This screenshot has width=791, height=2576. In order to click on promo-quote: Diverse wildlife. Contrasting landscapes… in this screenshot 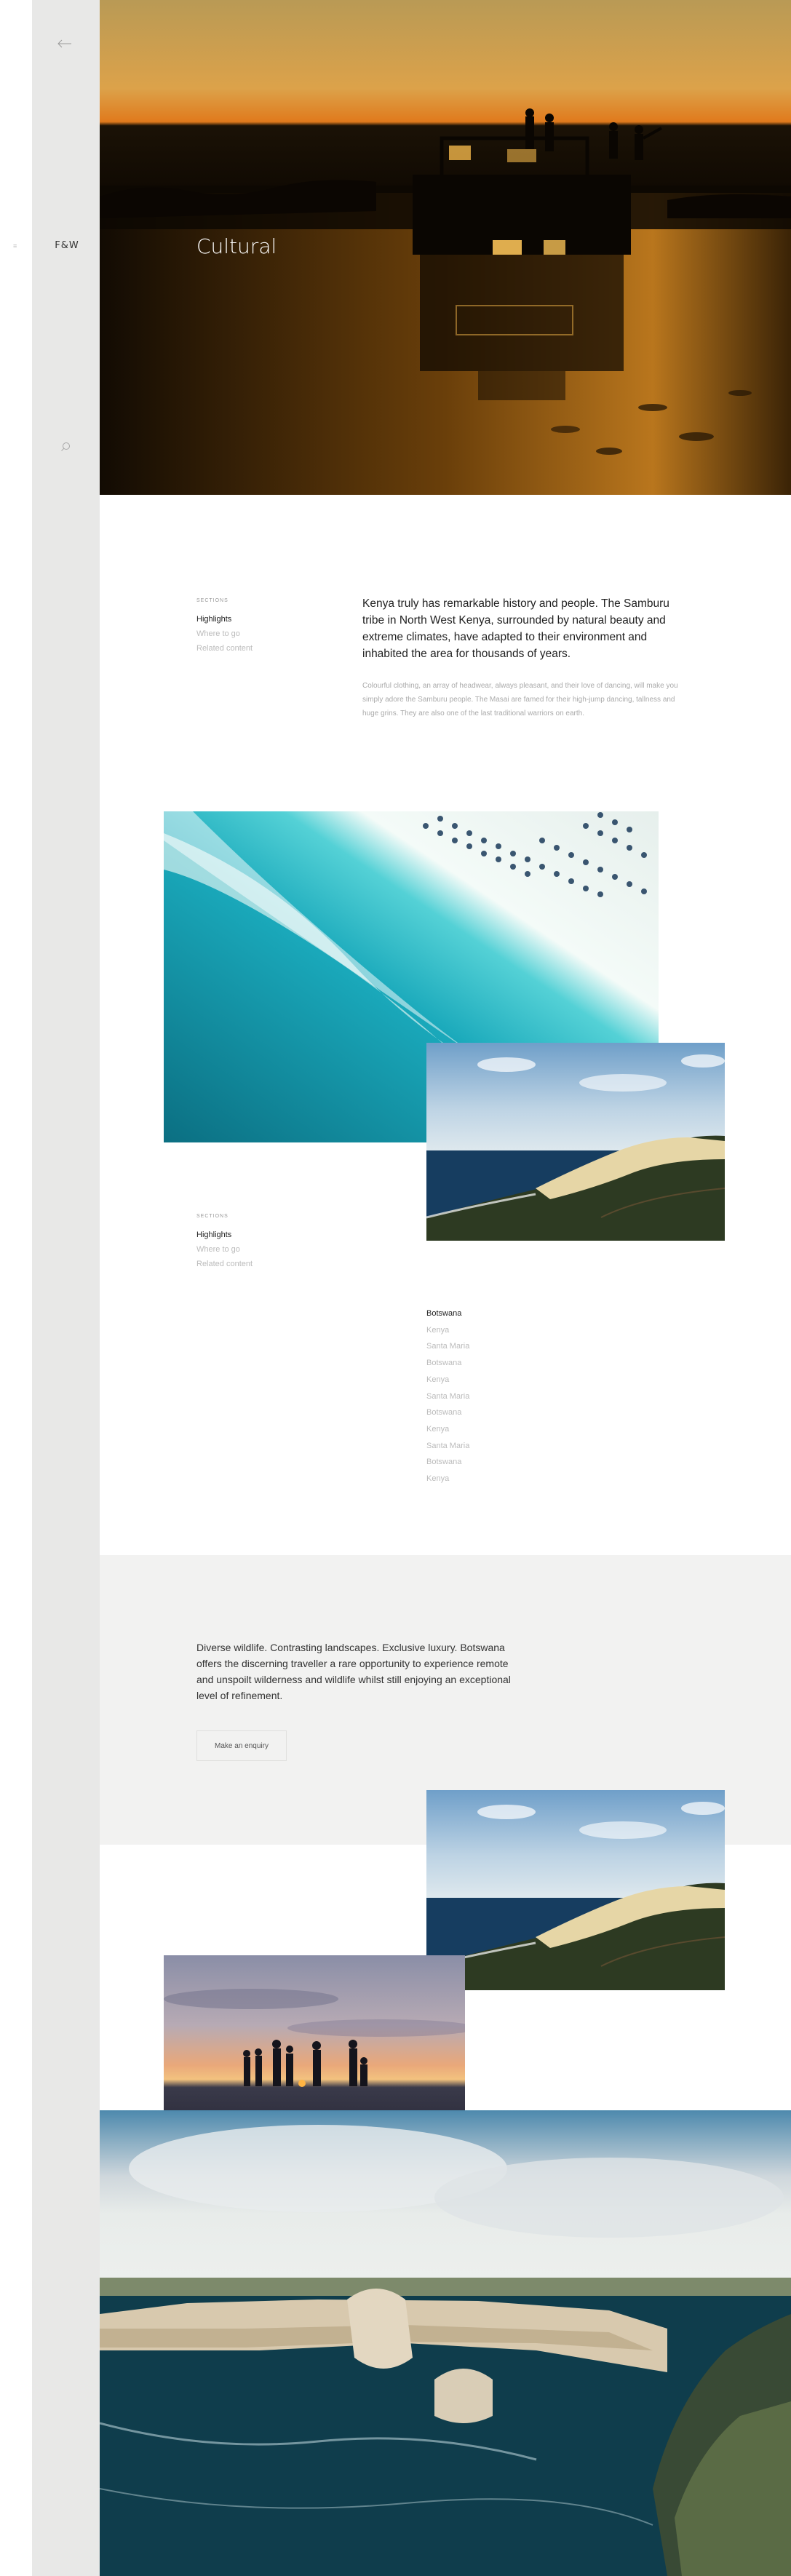, I will do `click(353, 1671)`.